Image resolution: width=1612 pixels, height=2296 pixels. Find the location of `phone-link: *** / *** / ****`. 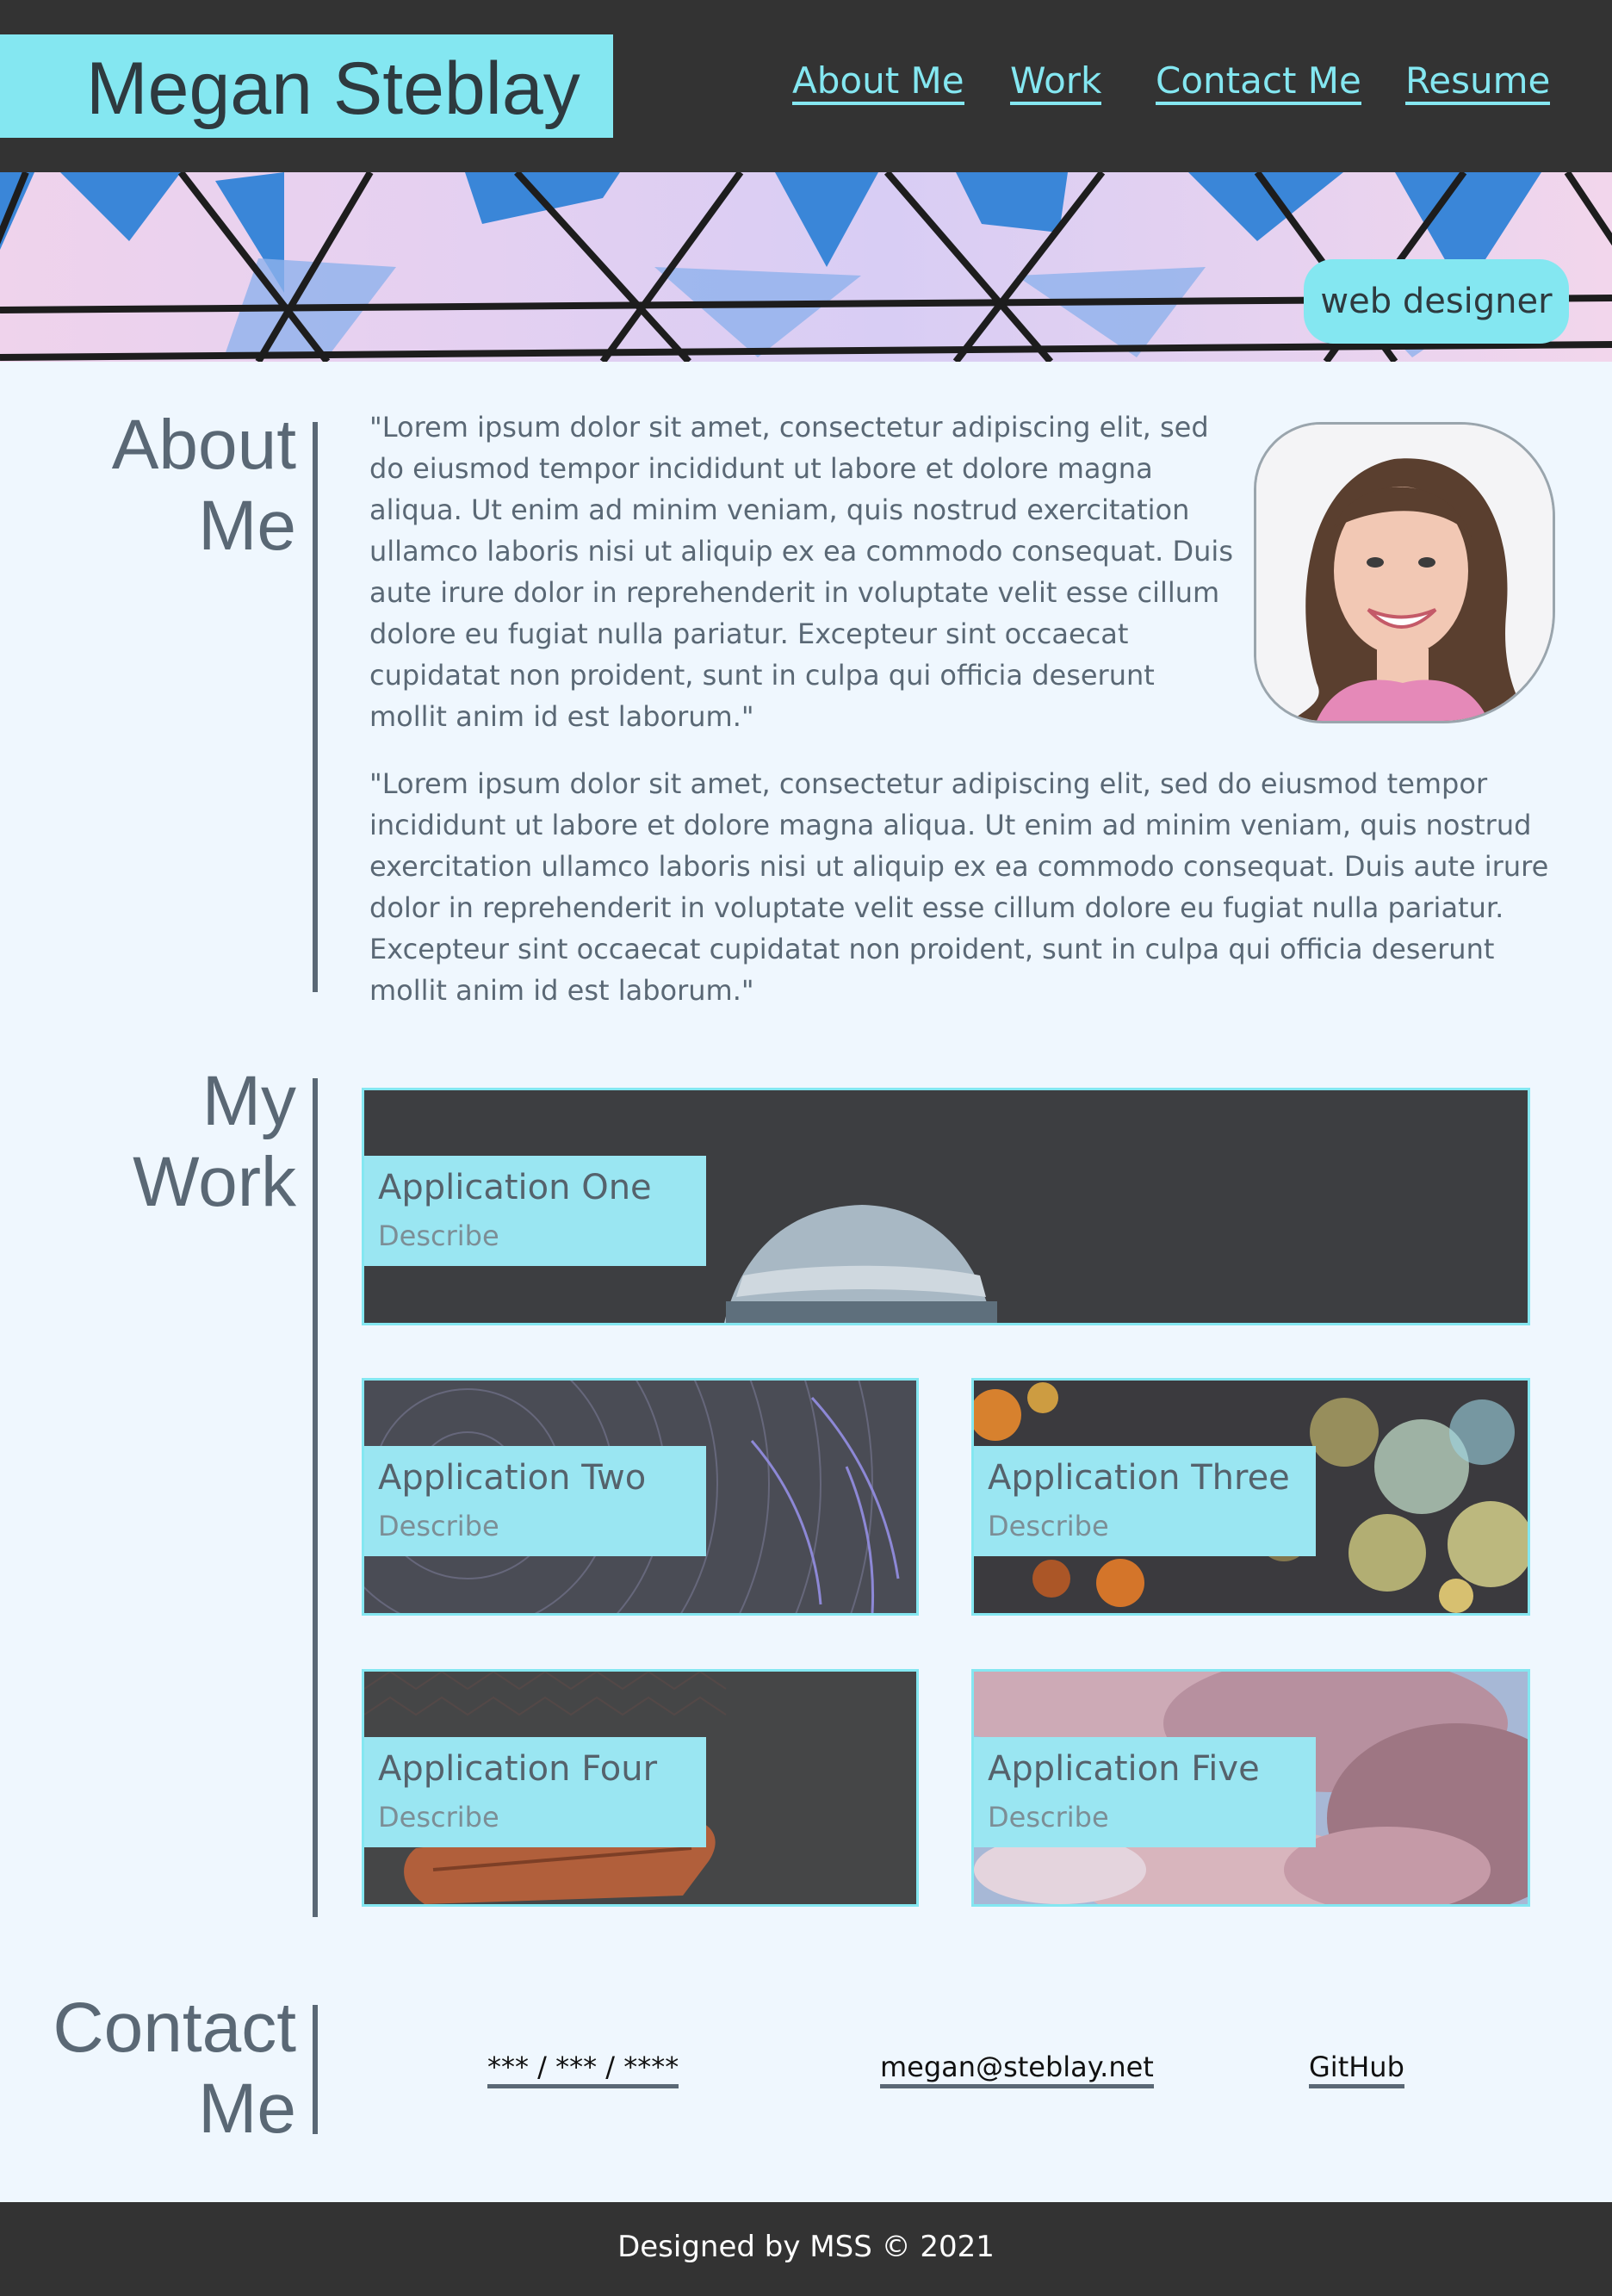

phone-link: *** / *** / **** is located at coordinates (583, 2069).